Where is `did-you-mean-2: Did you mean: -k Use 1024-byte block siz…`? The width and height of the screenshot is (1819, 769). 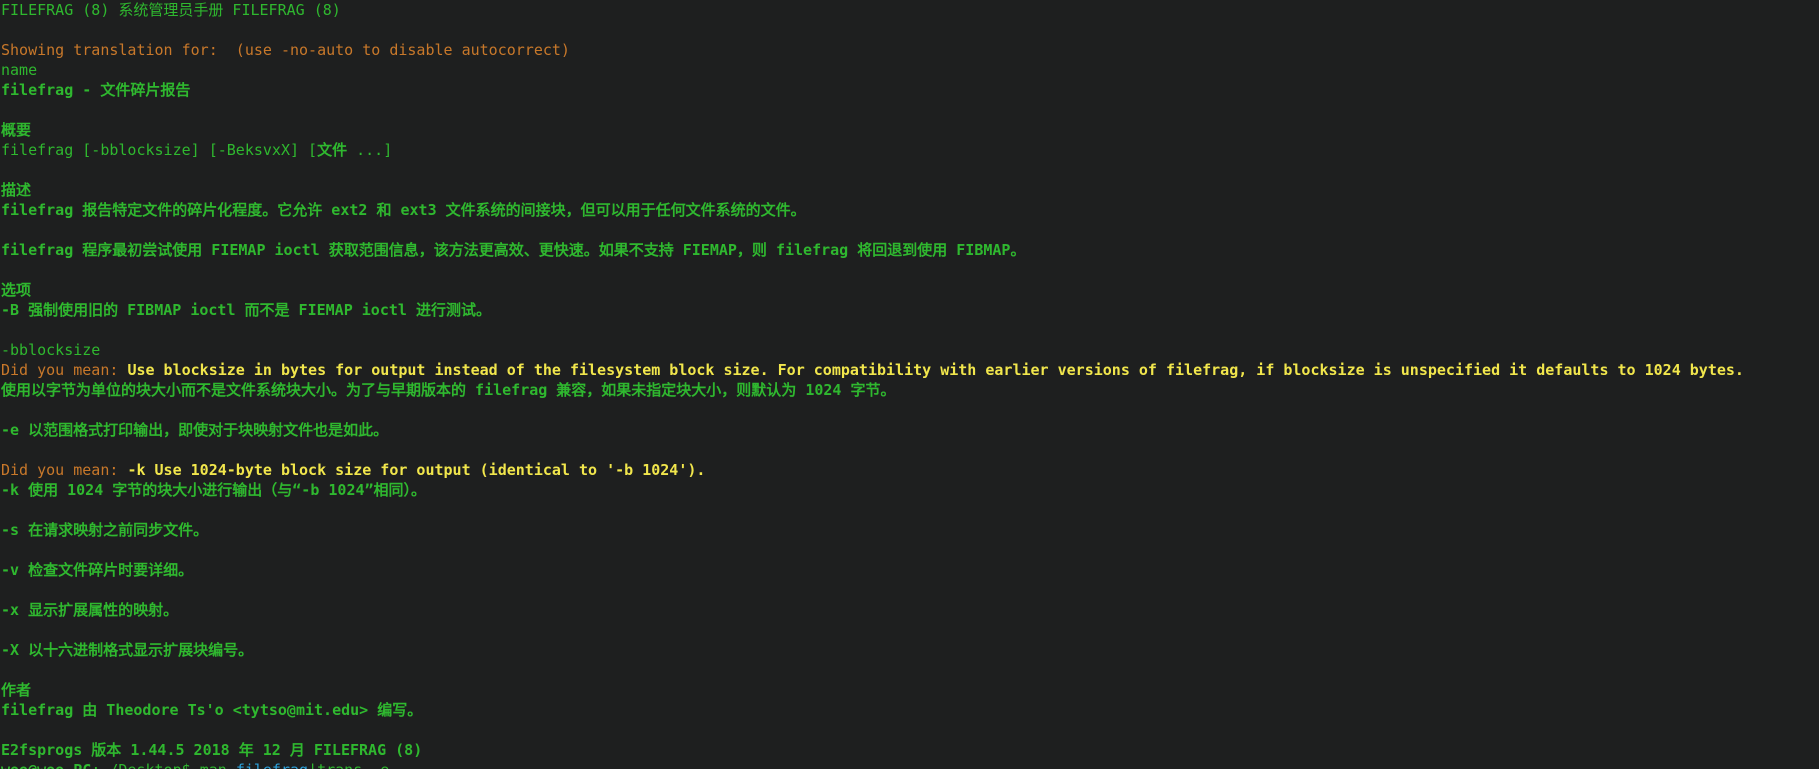
did-you-mean-2: Did you mean: -k Use 1024-byte block siz… is located at coordinates (910, 470).